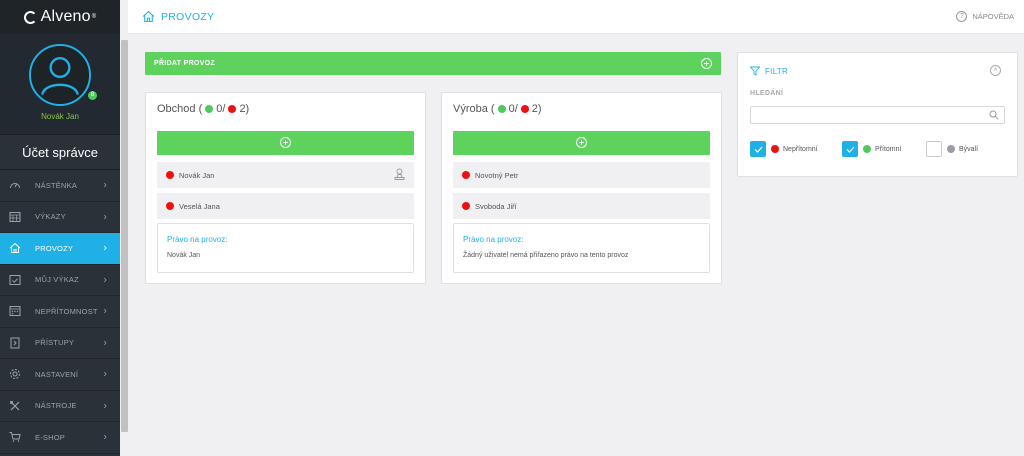  I want to click on page-title-text: PROVOZY, so click(188, 16).